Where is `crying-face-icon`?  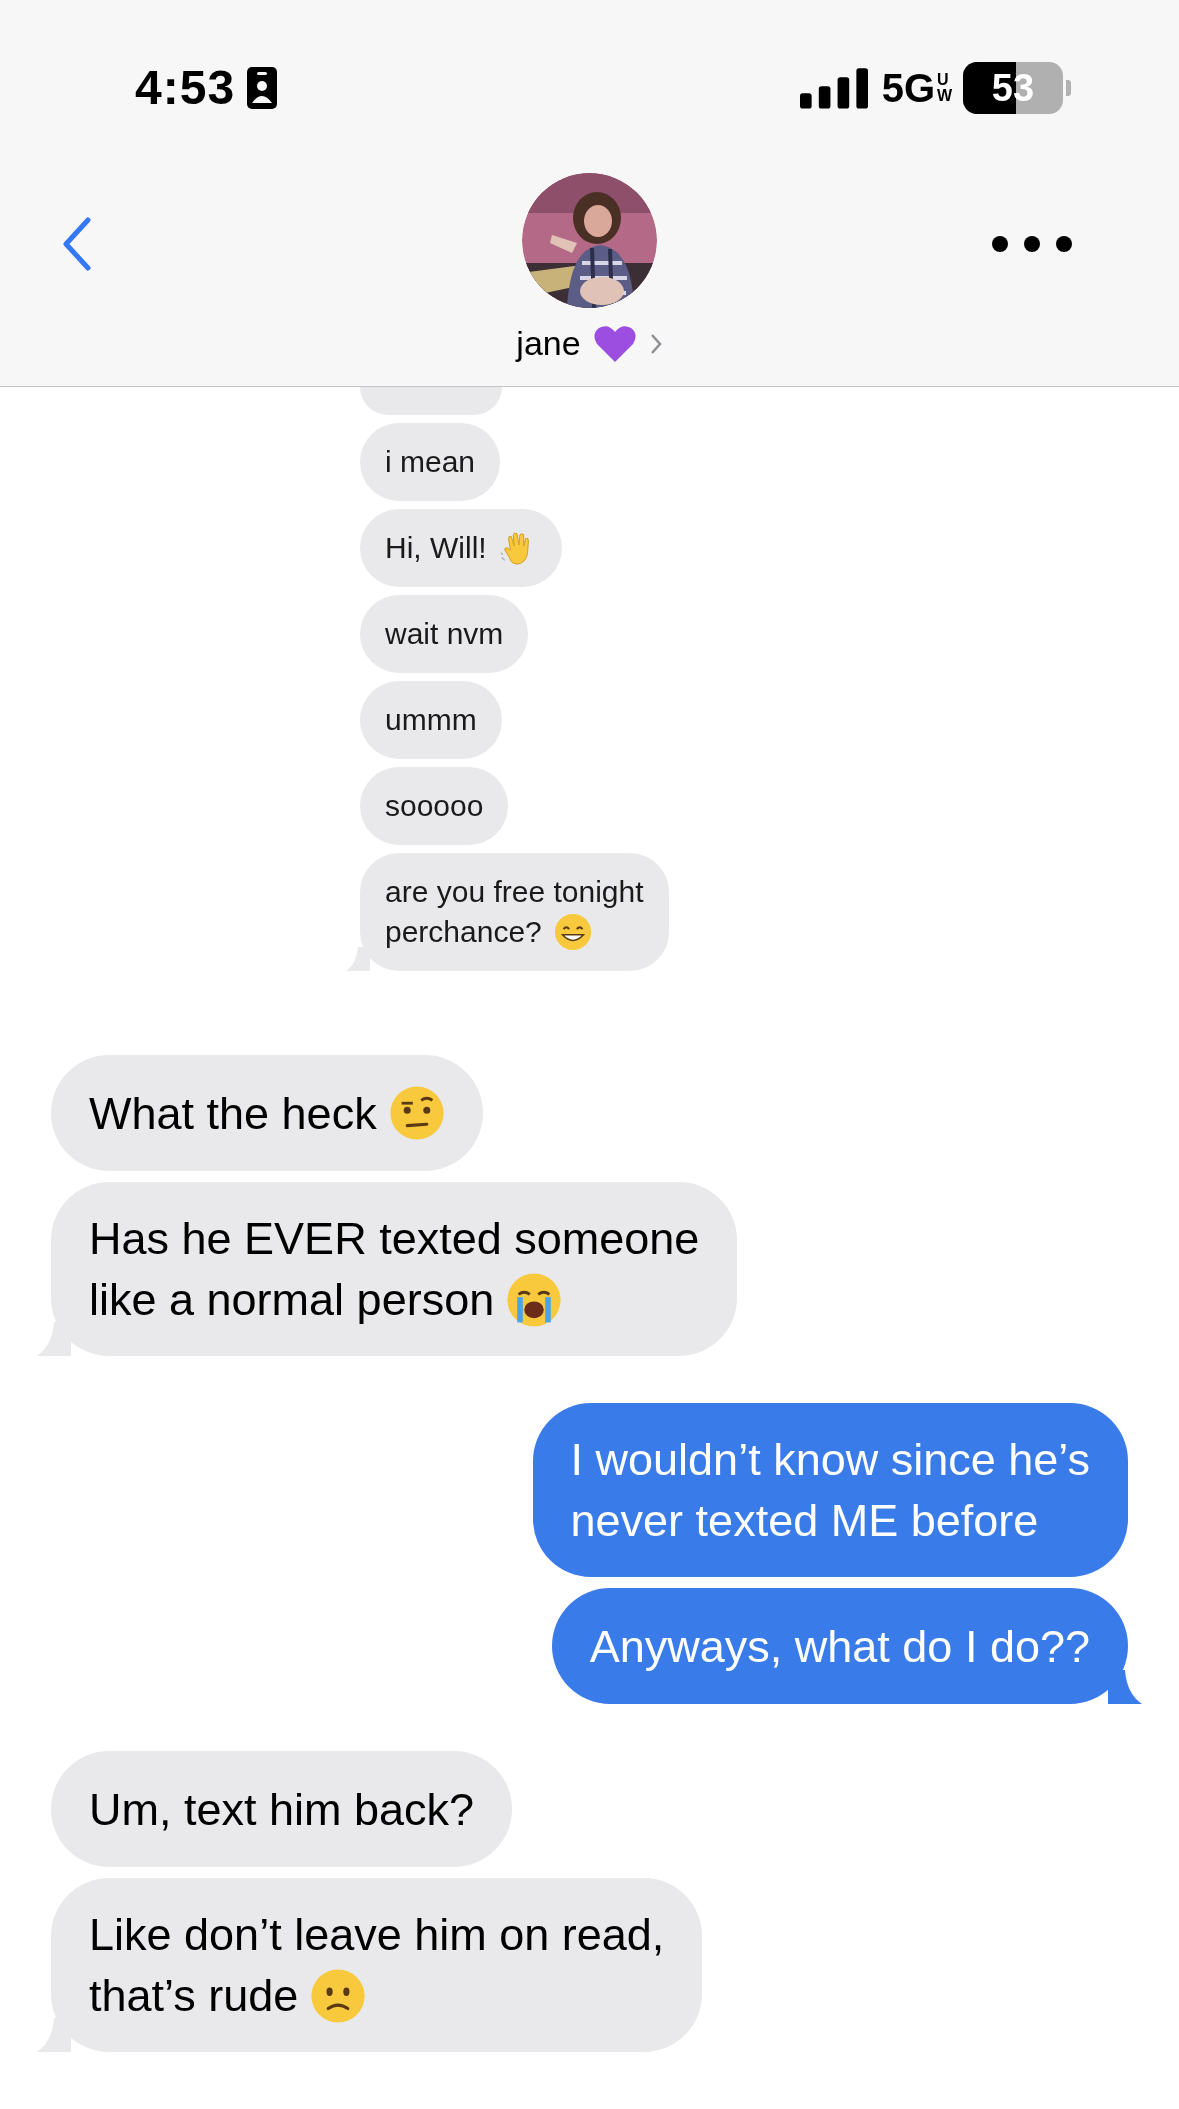
crying-face-icon is located at coordinates (534, 1299).